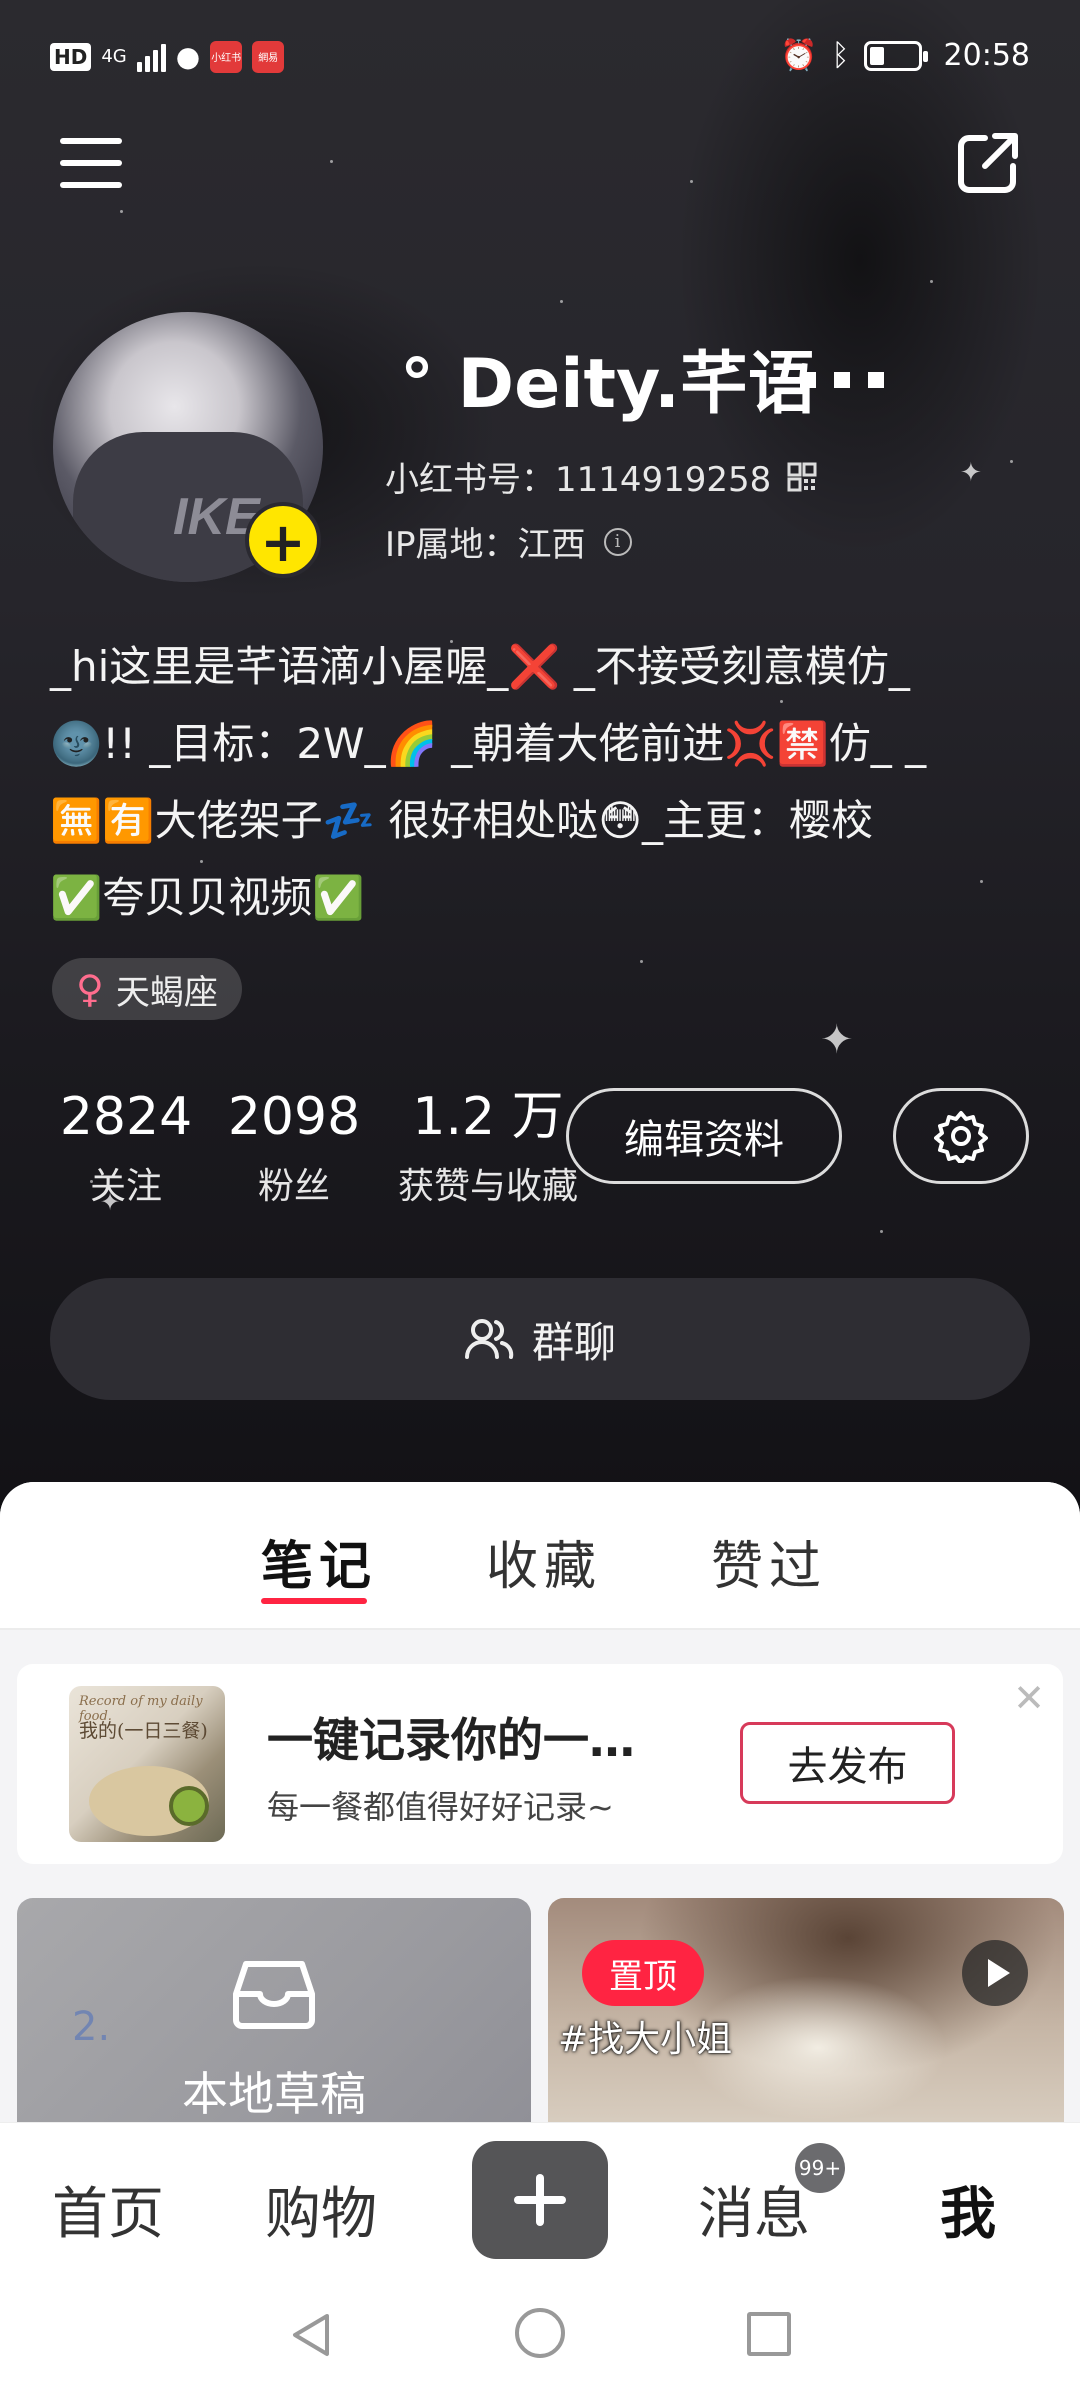 This screenshot has height=2388, width=1080. I want to click on bluetooth-icon: ᛒ, so click(840, 55).